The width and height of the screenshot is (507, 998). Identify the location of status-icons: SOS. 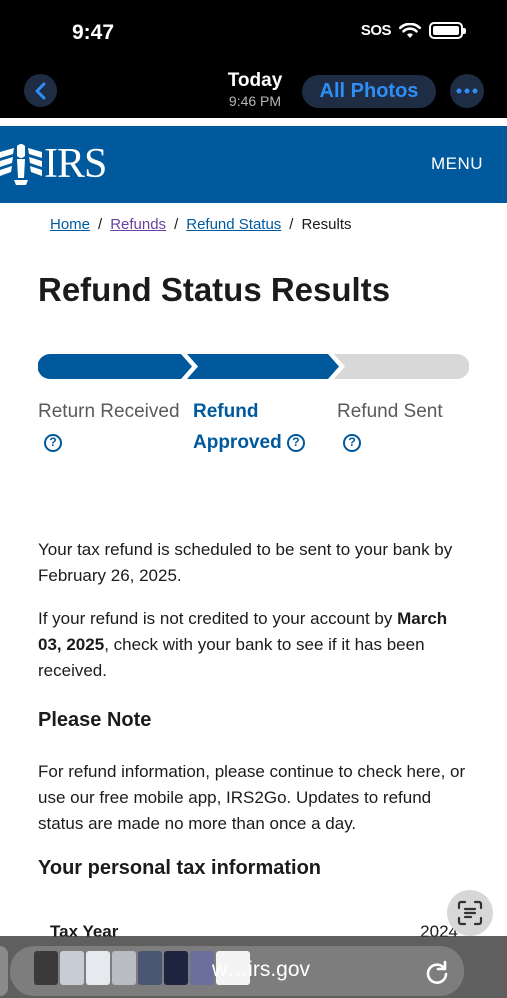
(413, 30).